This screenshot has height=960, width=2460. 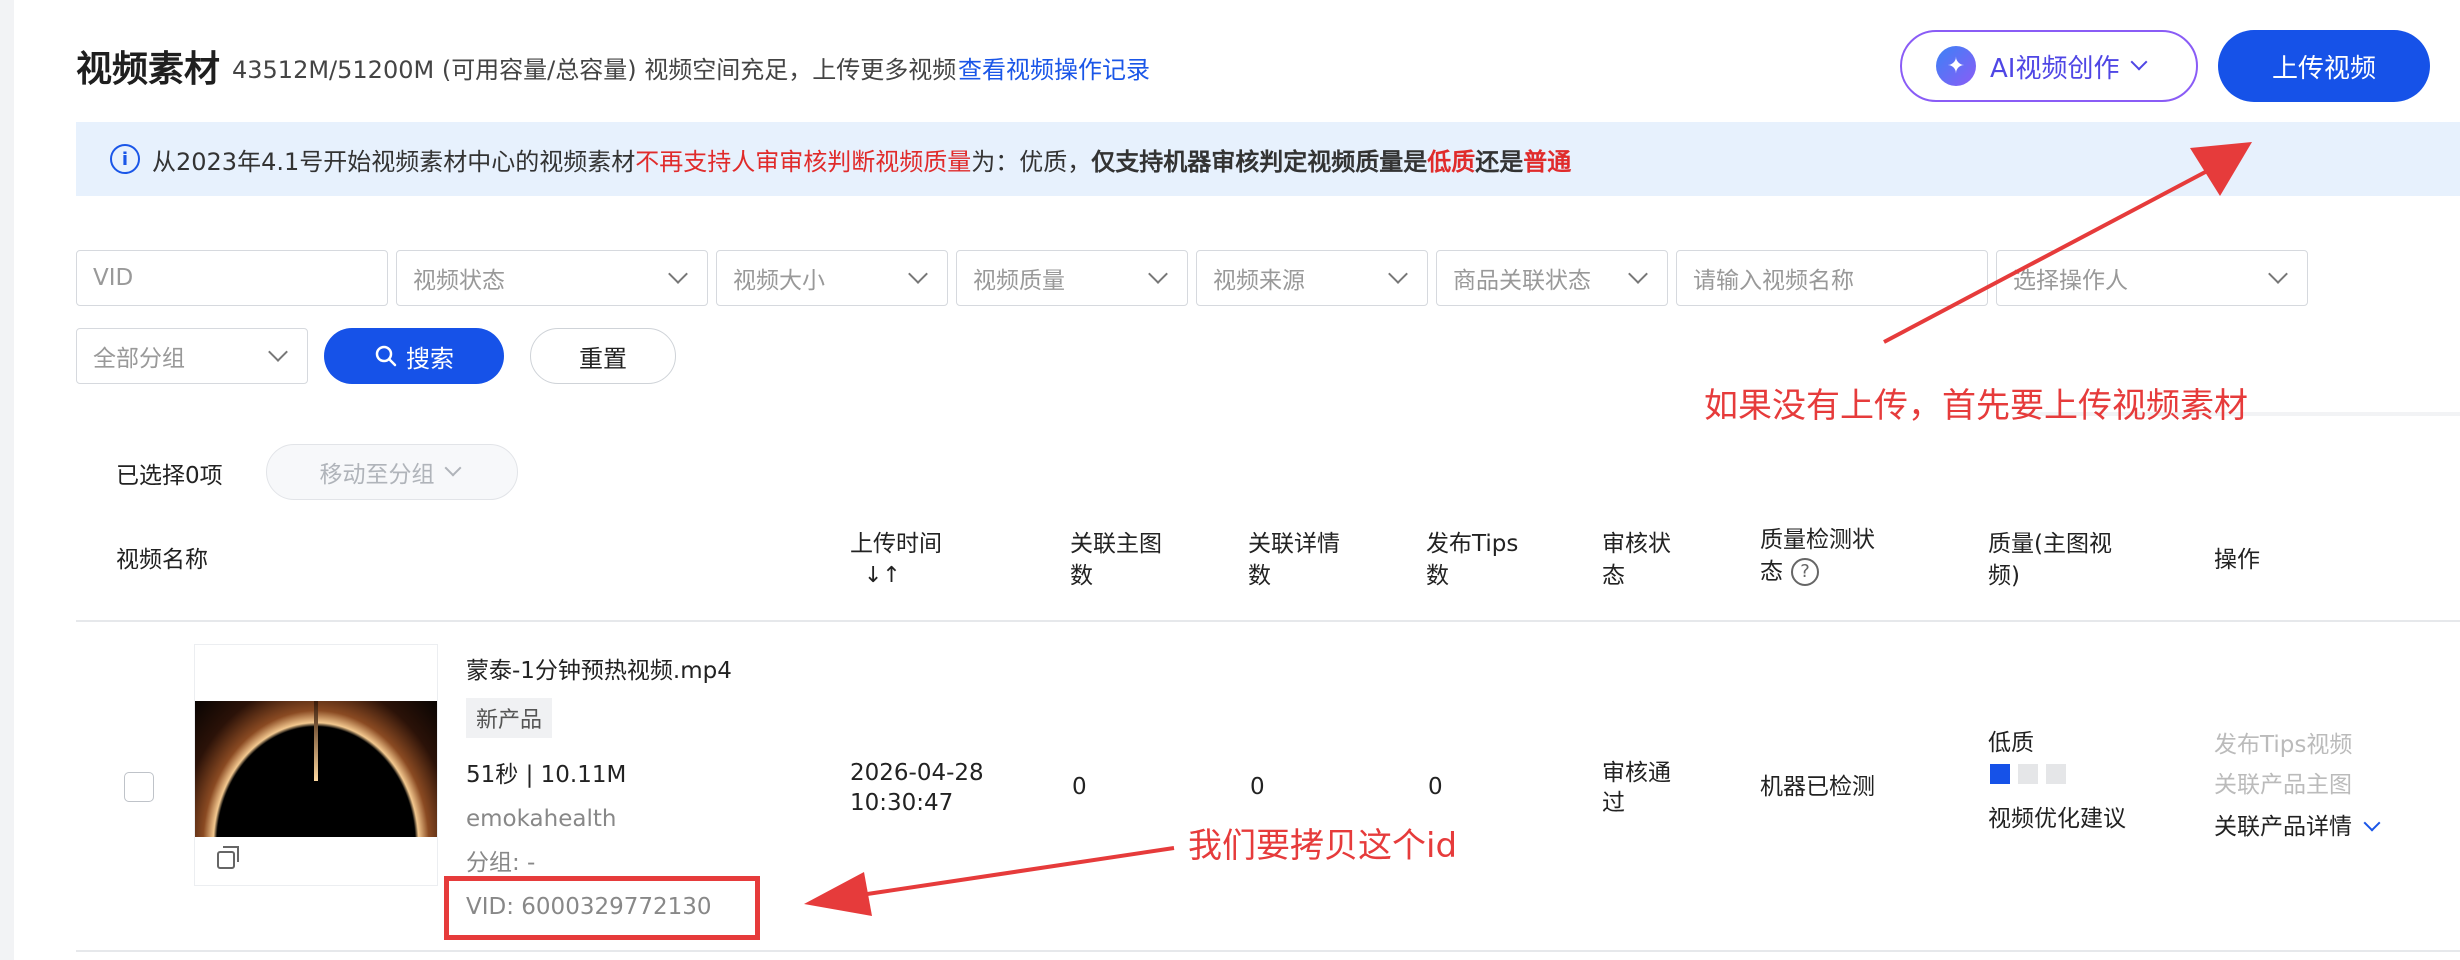 What do you see at coordinates (2221, 169) in the screenshot?
I see `arrow-to-upload-head` at bounding box center [2221, 169].